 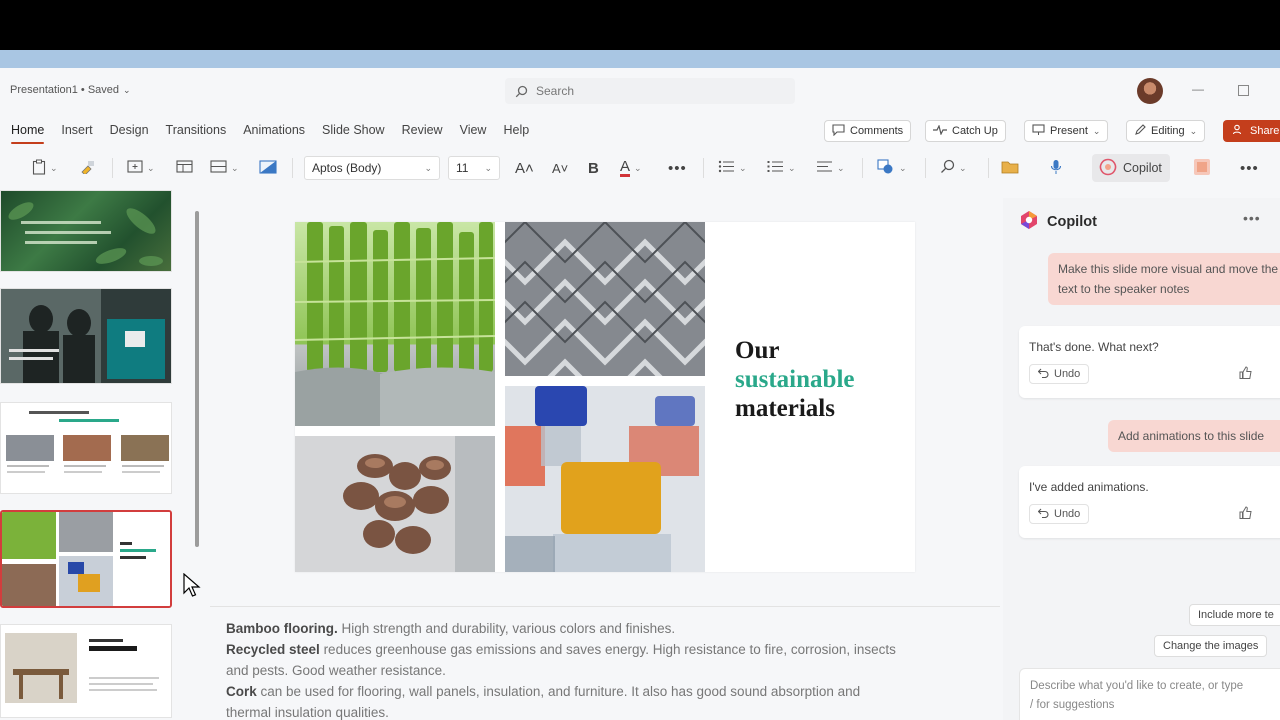 I want to click on numbering-button: ⌄, so click(x=781, y=168).